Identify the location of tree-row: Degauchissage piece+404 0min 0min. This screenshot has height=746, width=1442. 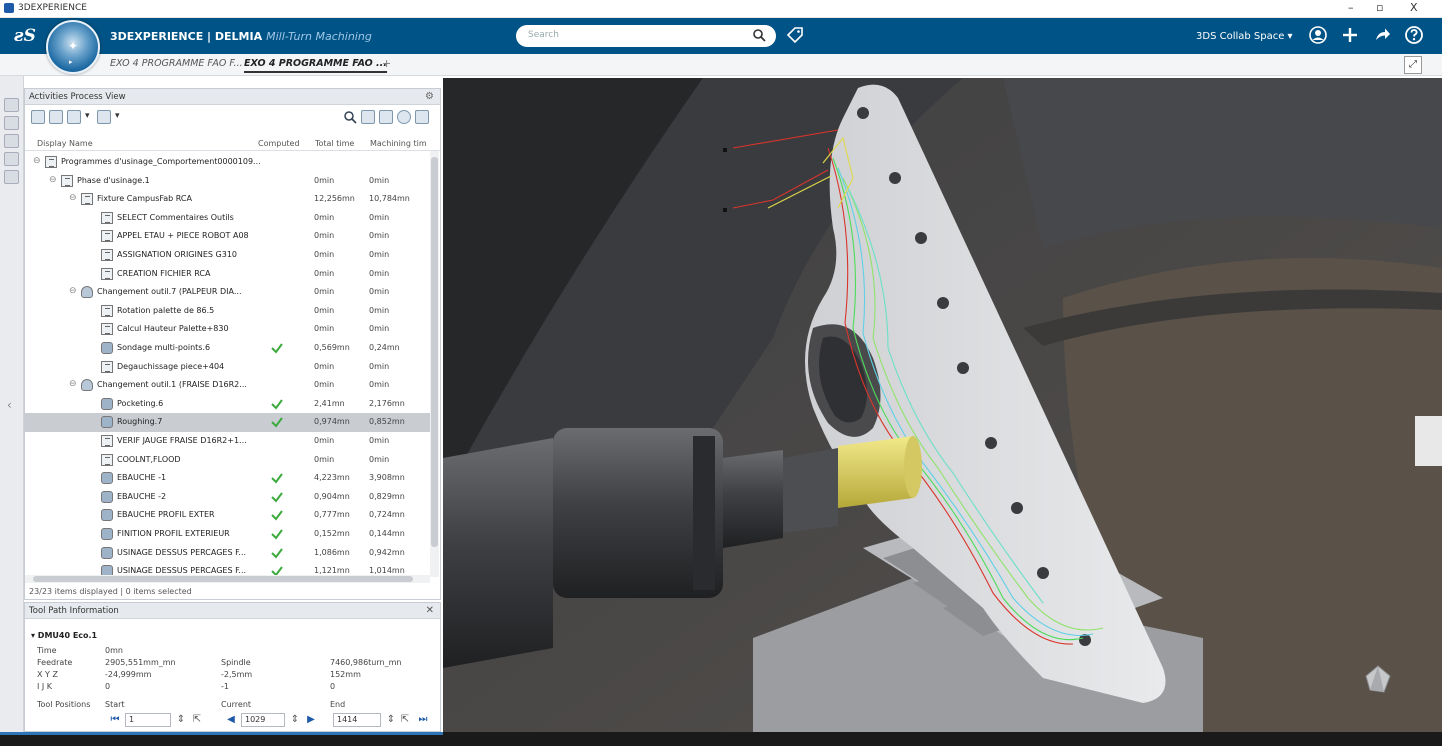
(227, 367).